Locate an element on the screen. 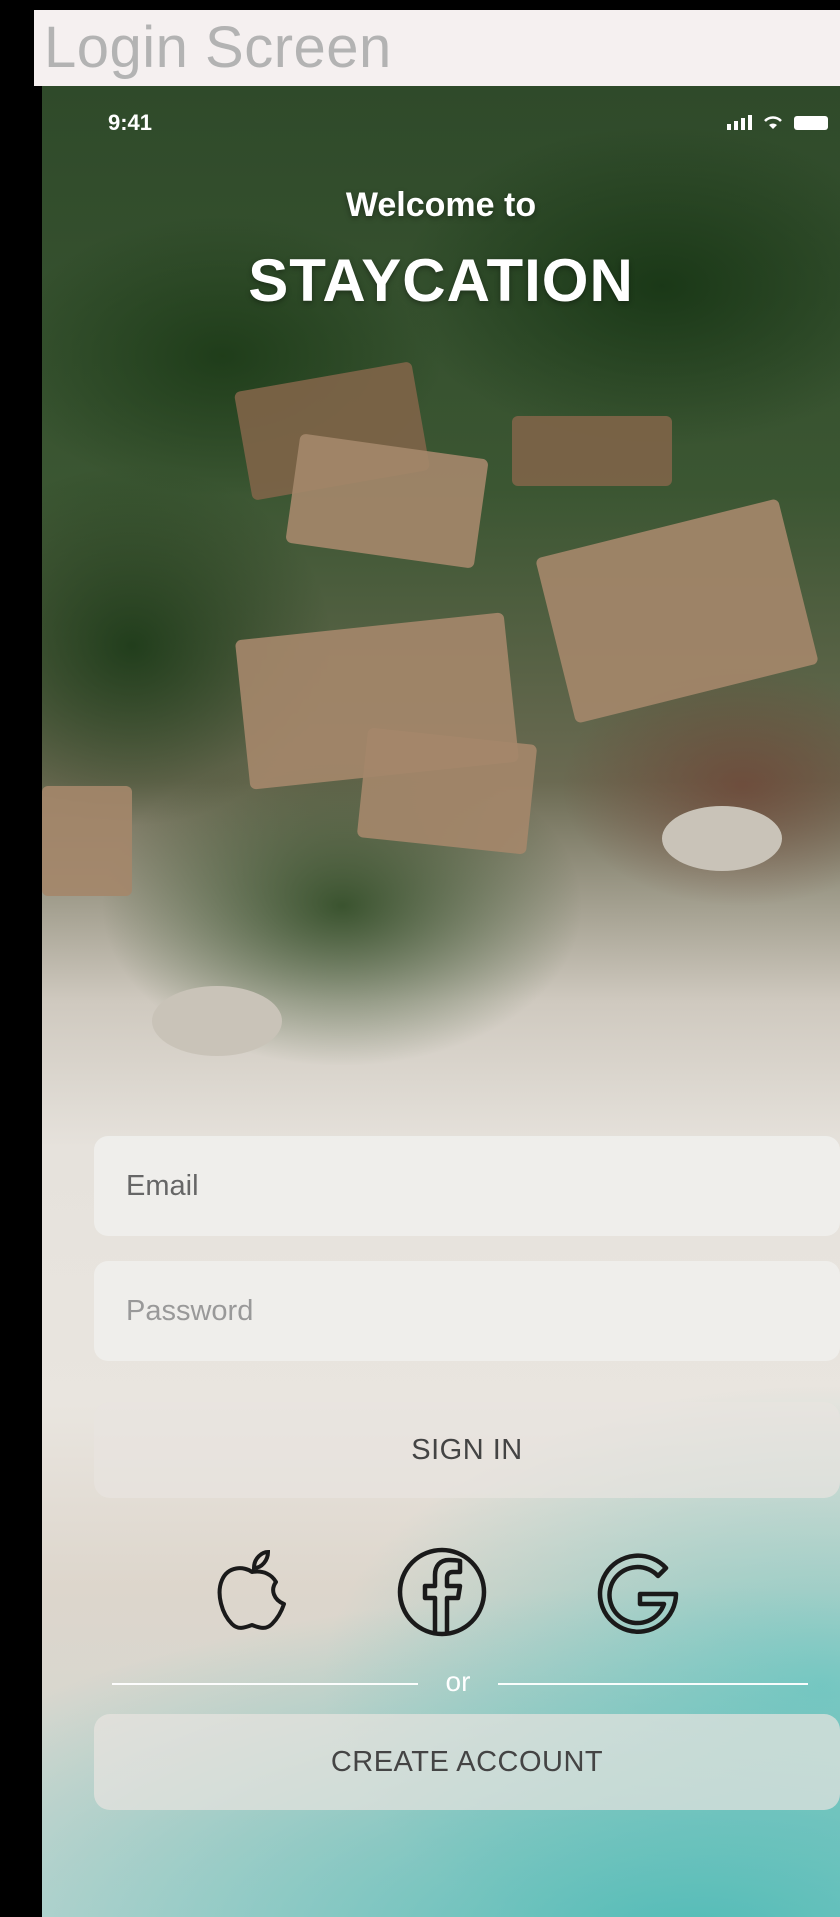 This screenshot has width=840, height=1917. divider-line-left is located at coordinates (265, 1684).